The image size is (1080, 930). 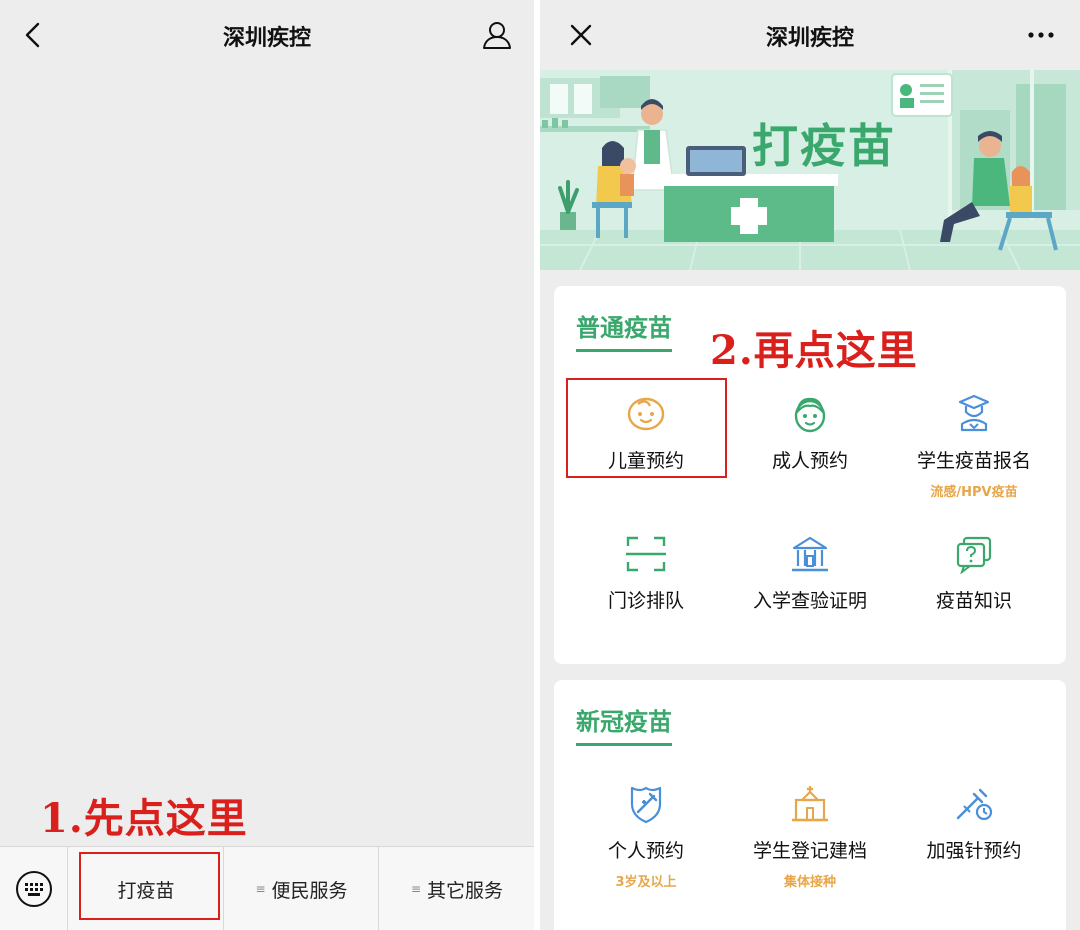 What do you see at coordinates (646, 805) in the screenshot?
I see `shield-syringe-icon` at bounding box center [646, 805].